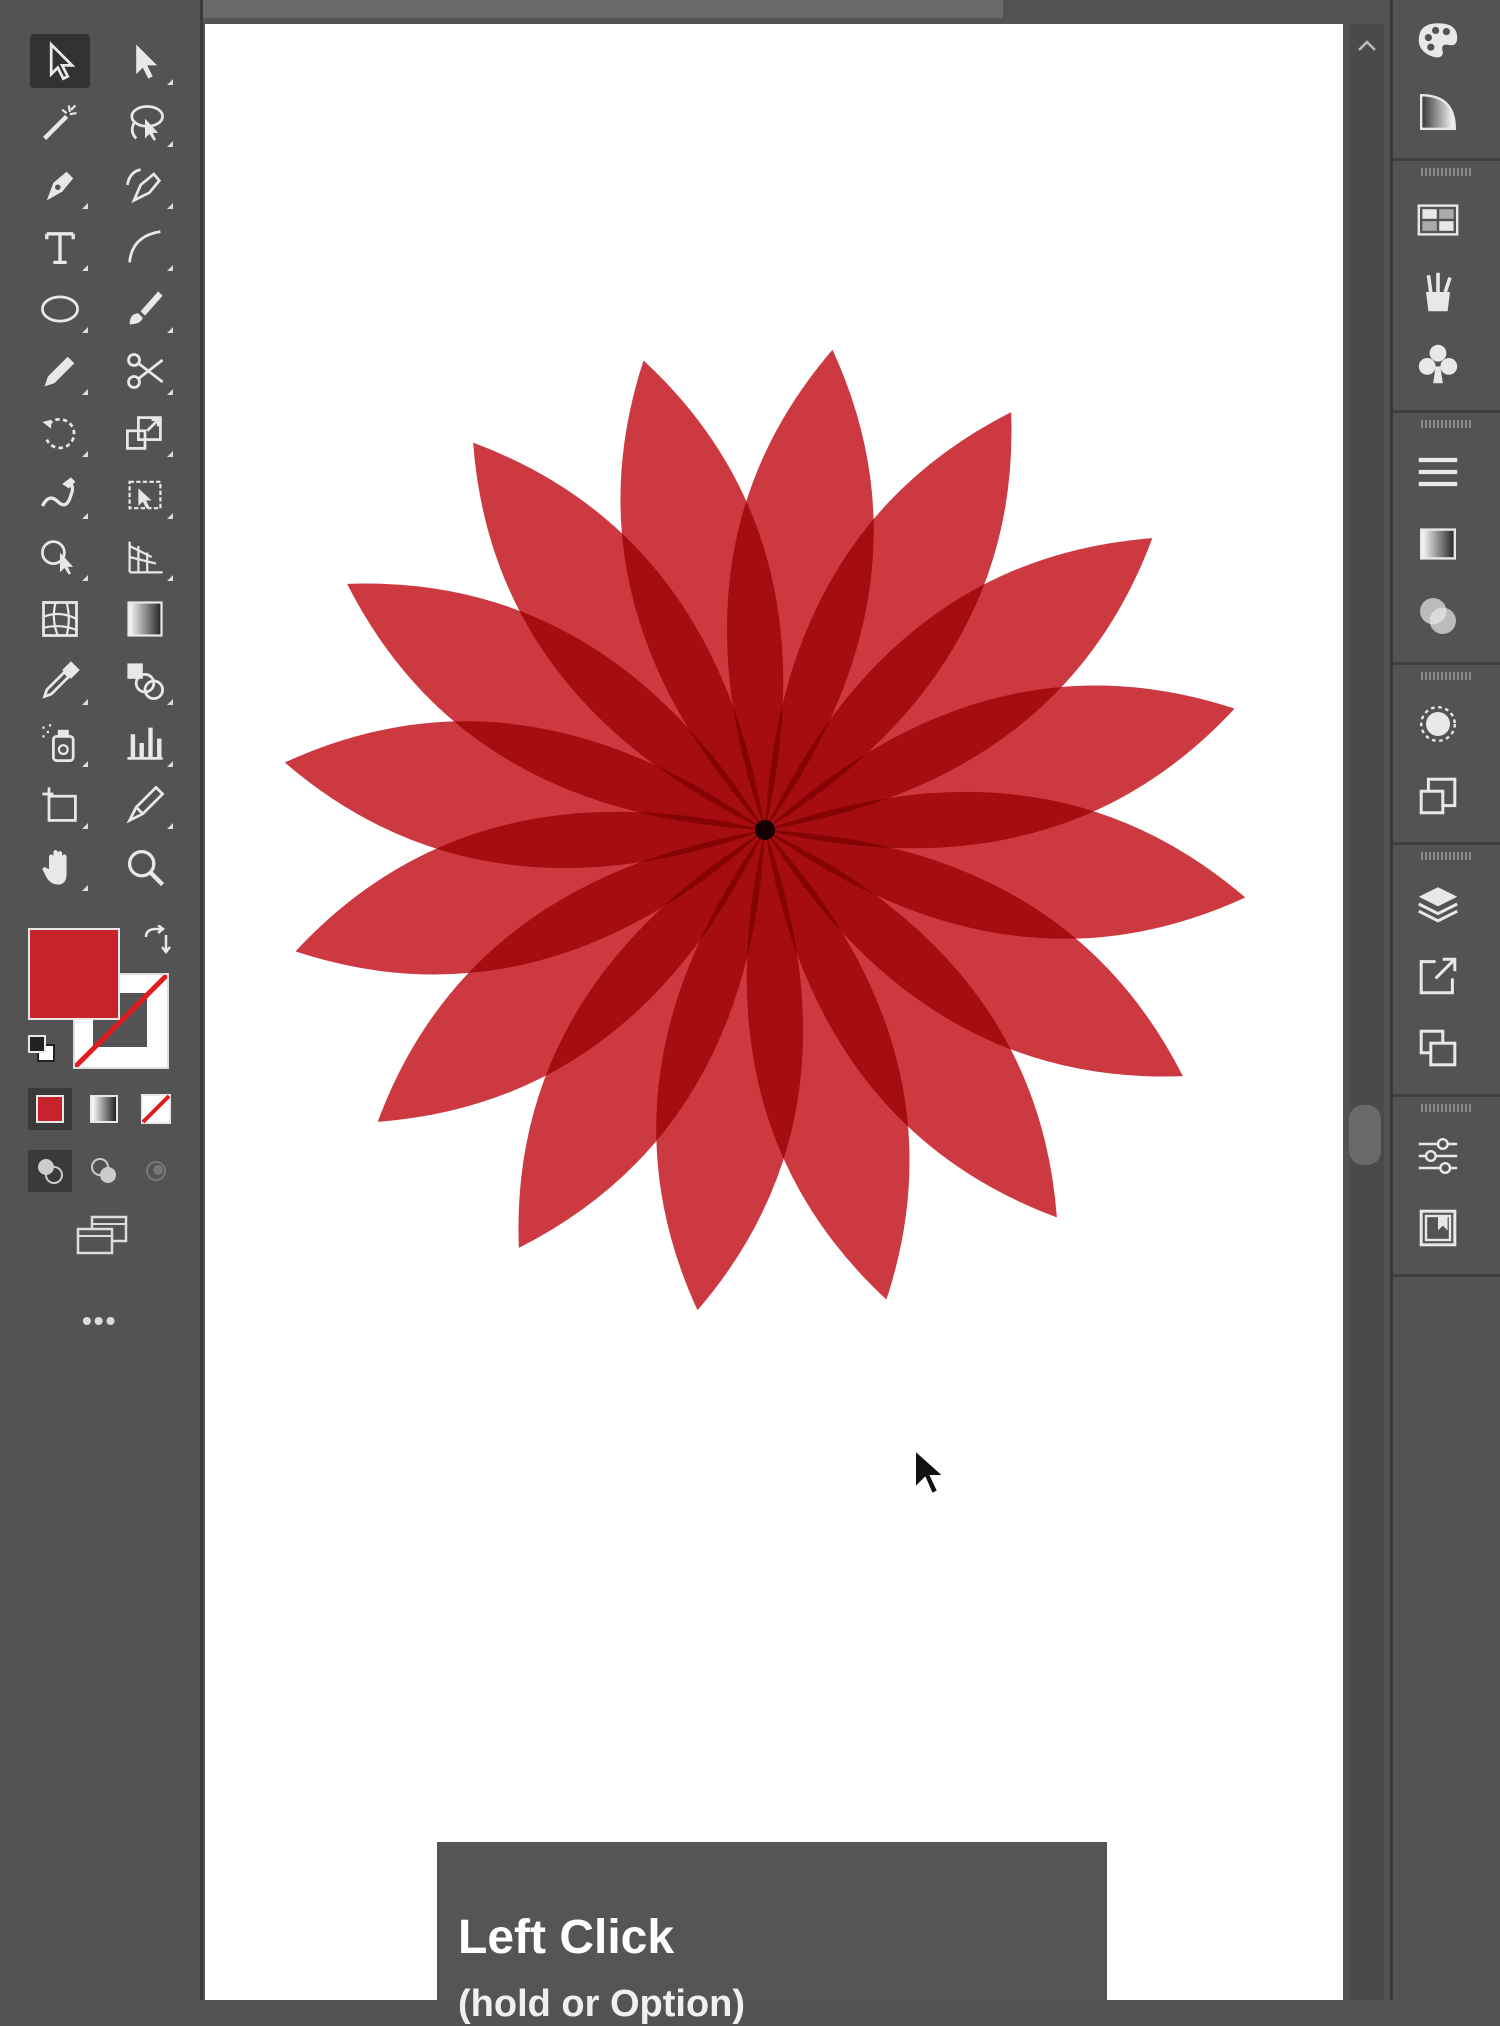 This screenshot has height=2026, width=1500. I want to click on artboards-panel-button, so click(1438, 1048).